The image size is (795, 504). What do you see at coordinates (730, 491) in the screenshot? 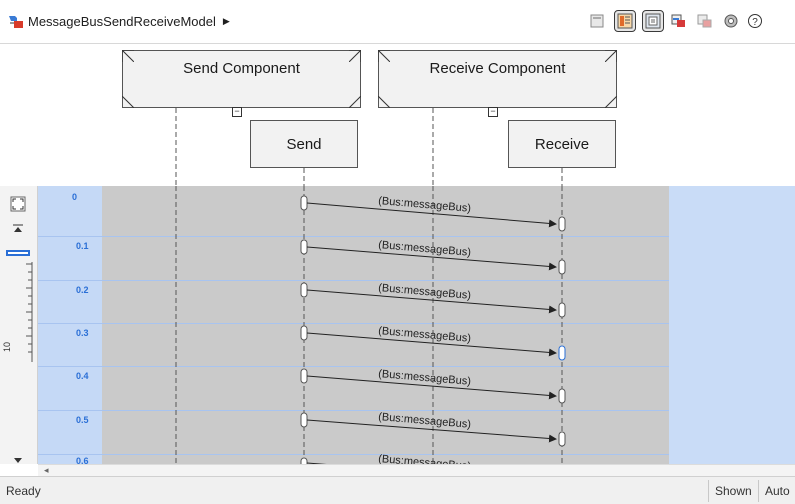
I see `status-shown: Shown` at bounding box center [730, 491].